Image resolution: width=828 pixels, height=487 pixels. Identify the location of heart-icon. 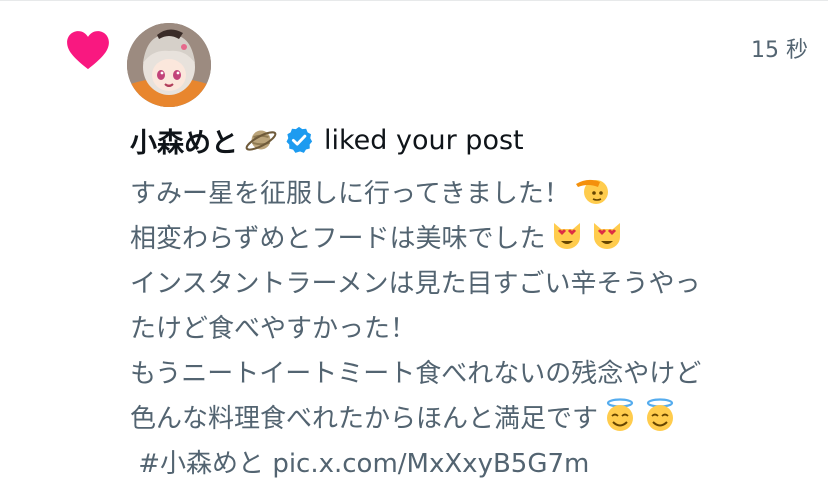
(88, 50).